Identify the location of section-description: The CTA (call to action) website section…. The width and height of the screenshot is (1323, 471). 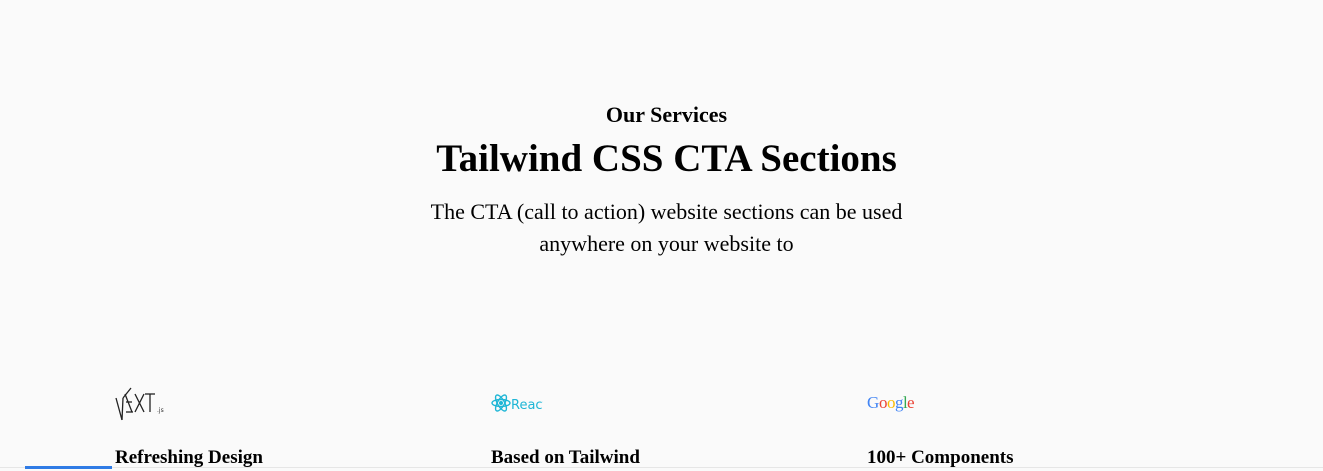
(666, 227).